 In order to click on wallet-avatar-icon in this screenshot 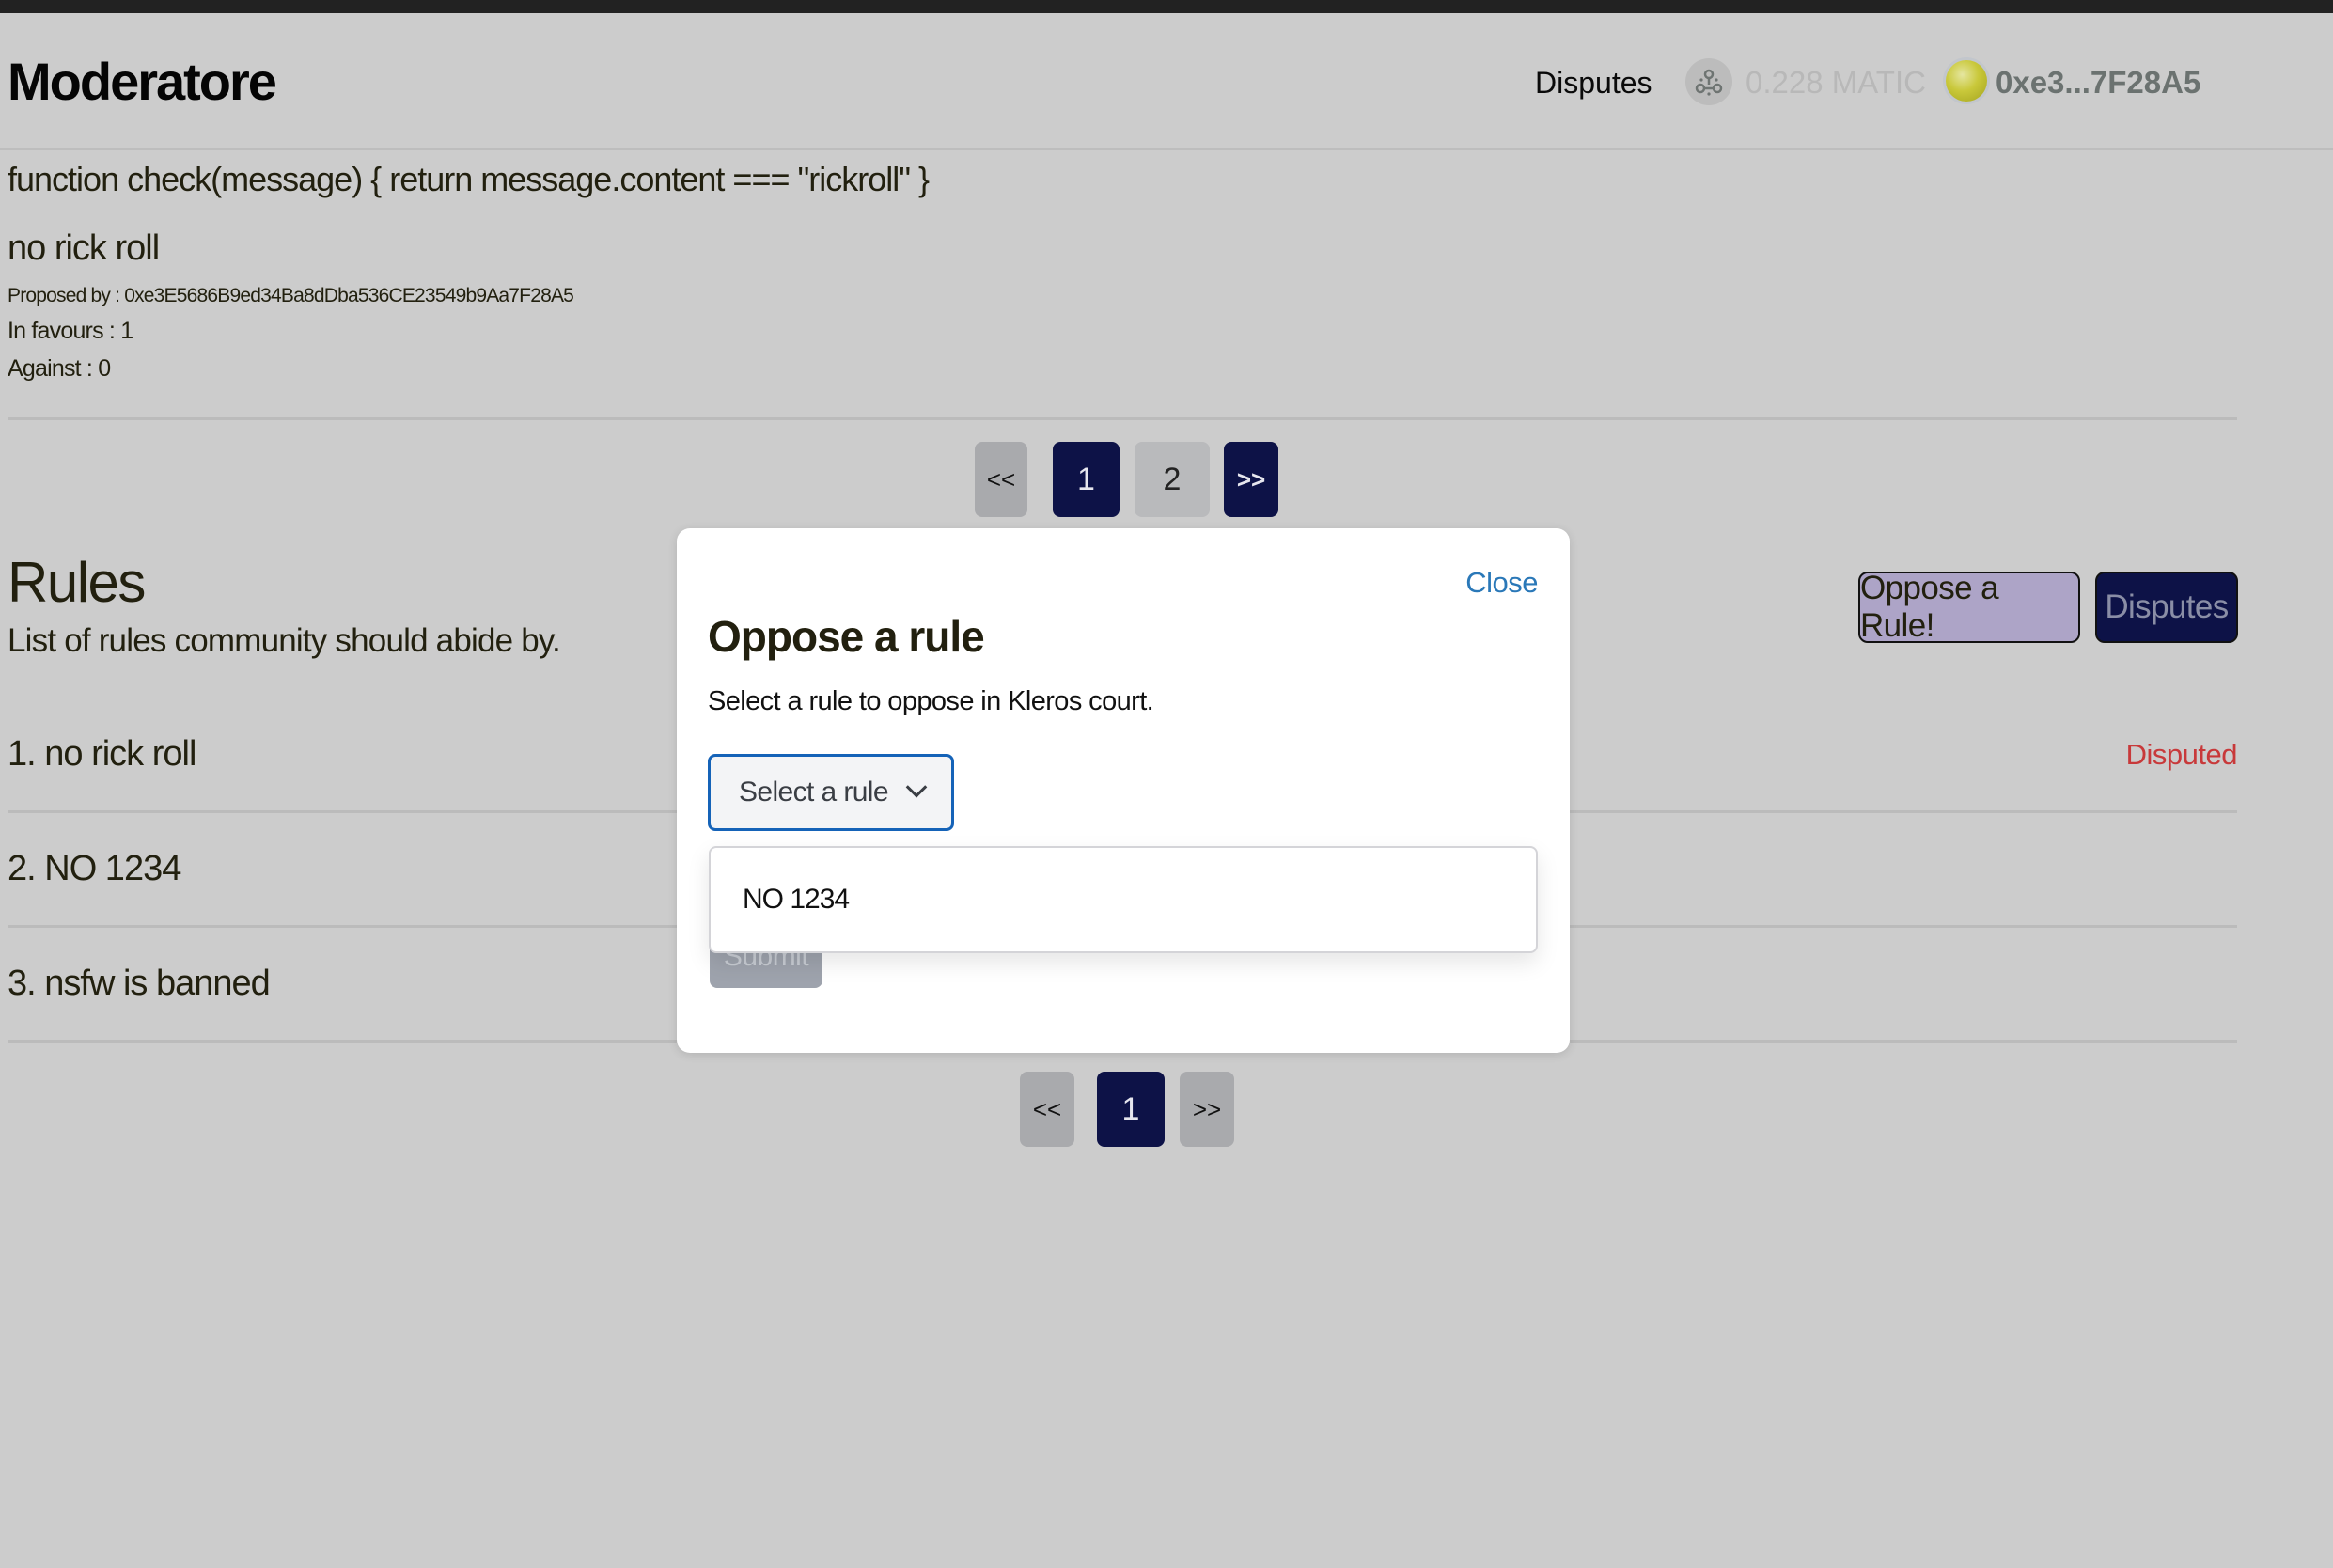, I will do `click(1966, 81)`.